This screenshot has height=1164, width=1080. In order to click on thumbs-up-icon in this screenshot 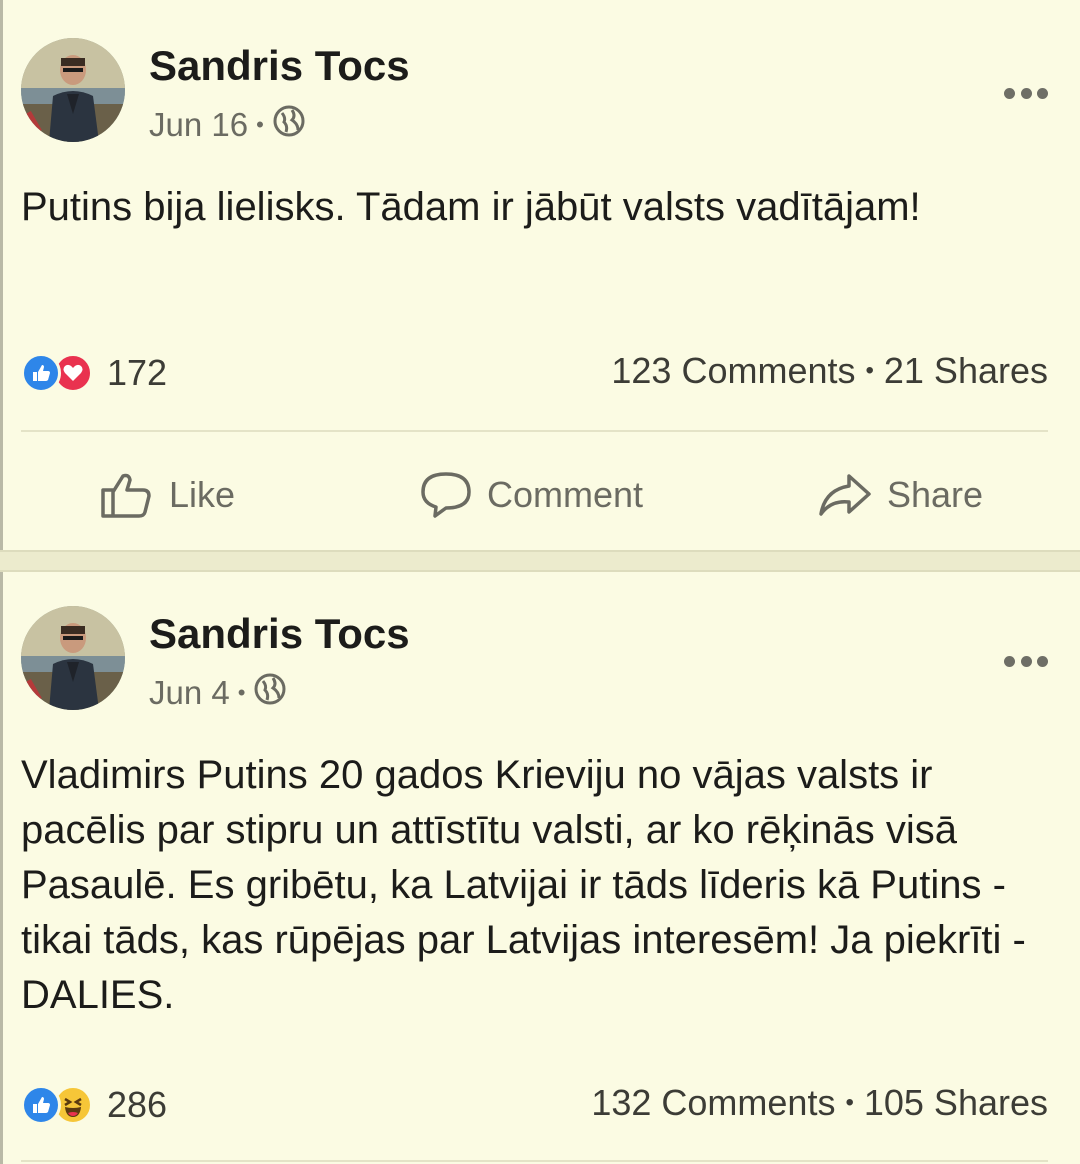, I will do `click(126, 495)`.